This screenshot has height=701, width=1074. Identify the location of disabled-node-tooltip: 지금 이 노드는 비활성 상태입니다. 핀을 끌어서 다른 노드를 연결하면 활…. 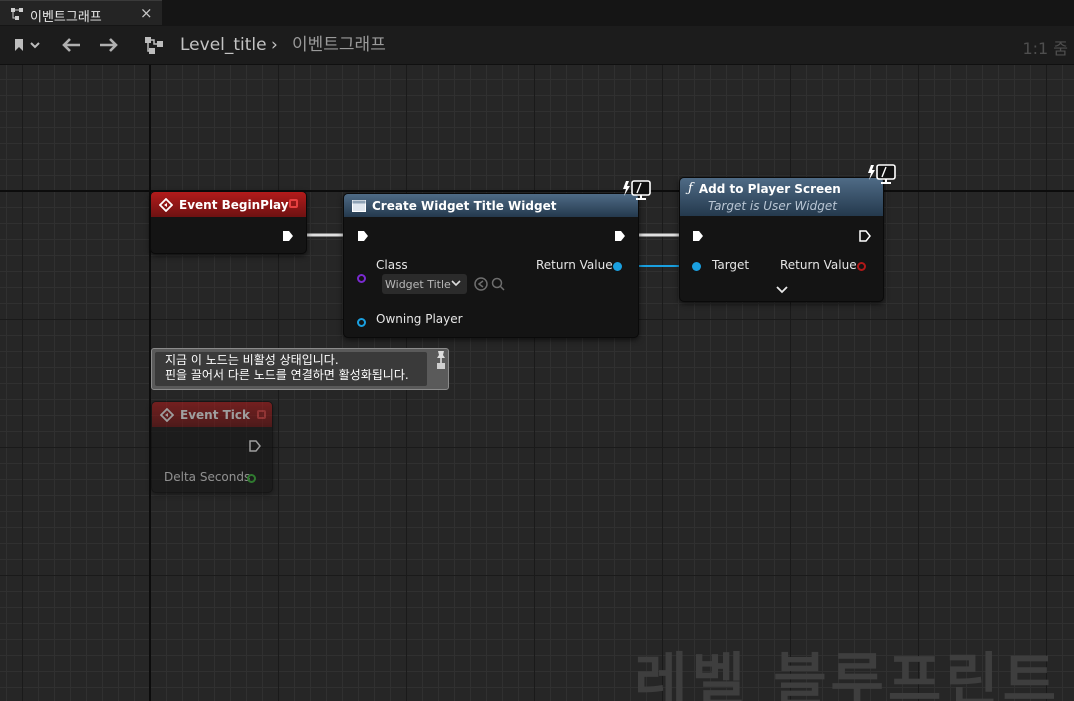
(300, 369).